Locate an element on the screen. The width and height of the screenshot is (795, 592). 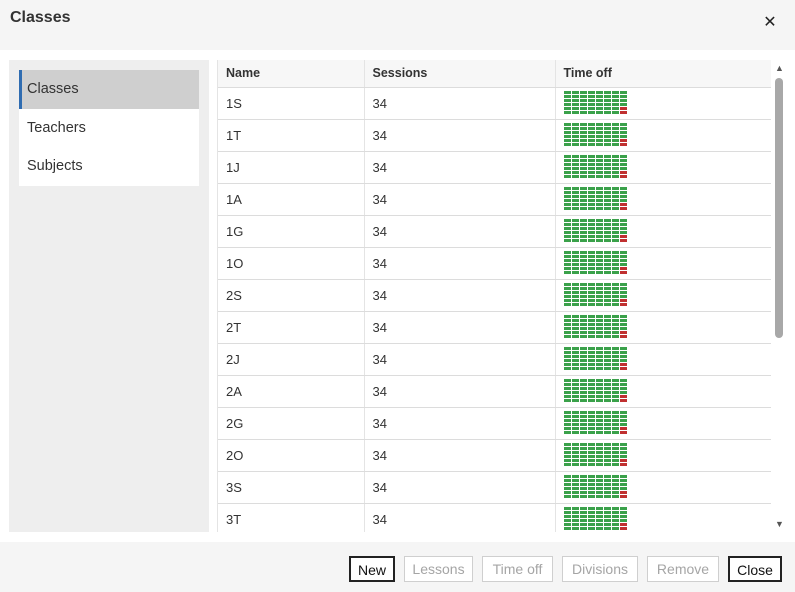
cell-name: 2S is located at coordinates (291, 295).